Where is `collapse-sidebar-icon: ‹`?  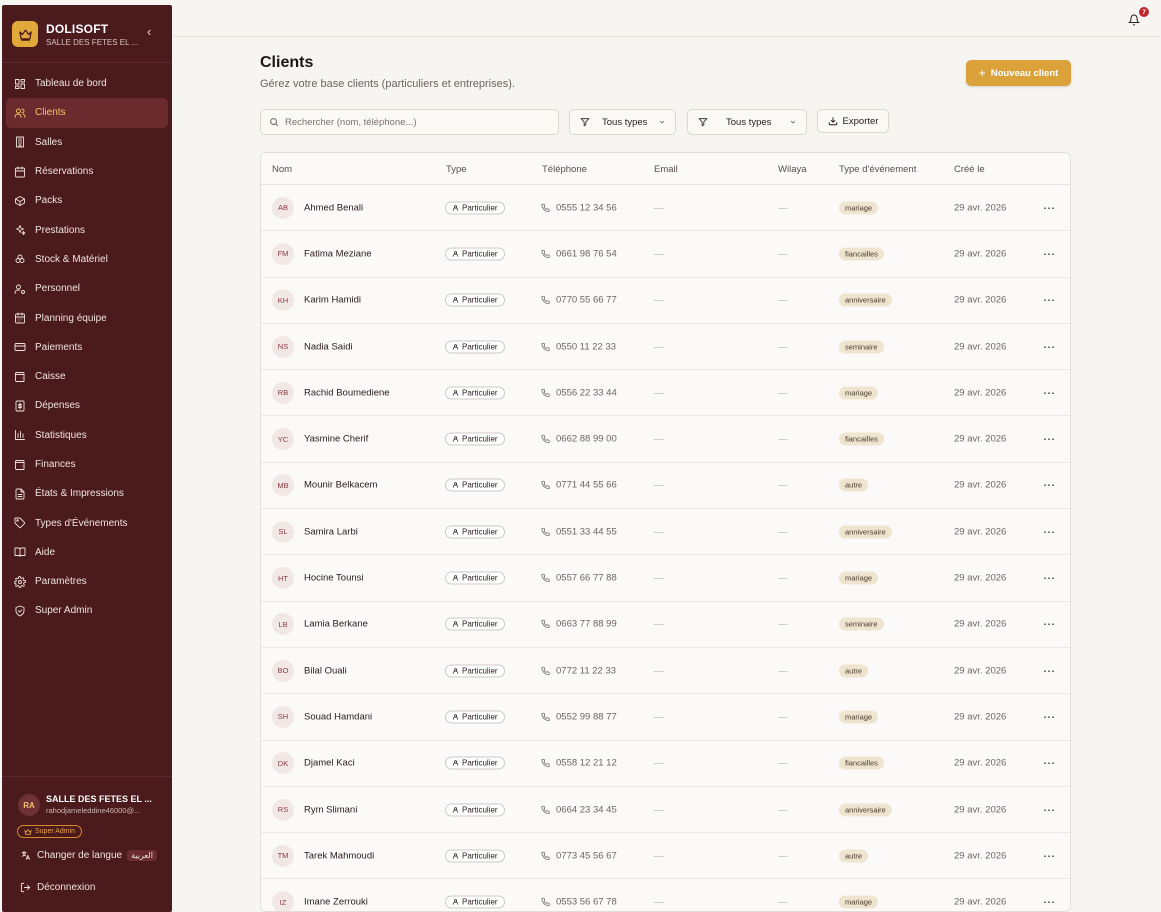
collapse-sidebar-icon: ‹ is located at coordinates (149, 31).